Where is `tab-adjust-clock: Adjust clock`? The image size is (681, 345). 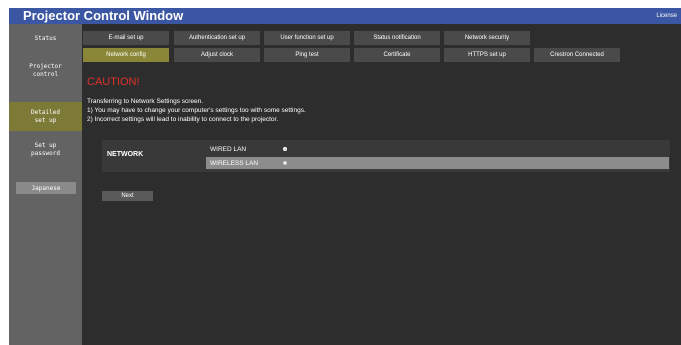 tab-adjust-clock: Adjust clock is located at coordinates (217, 55).